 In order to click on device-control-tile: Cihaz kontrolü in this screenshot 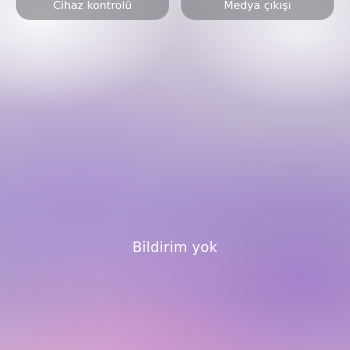, I will do `click(92, 10)`.